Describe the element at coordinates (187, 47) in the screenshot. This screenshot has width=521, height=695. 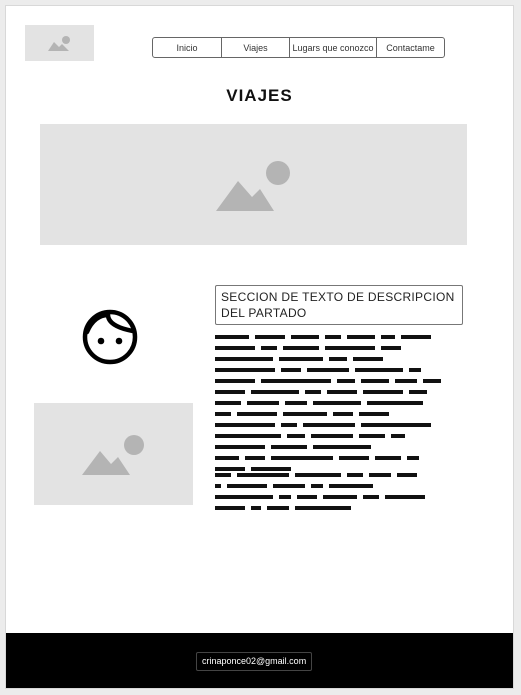
I see `nav-item-inicio: Inicio` at that location.